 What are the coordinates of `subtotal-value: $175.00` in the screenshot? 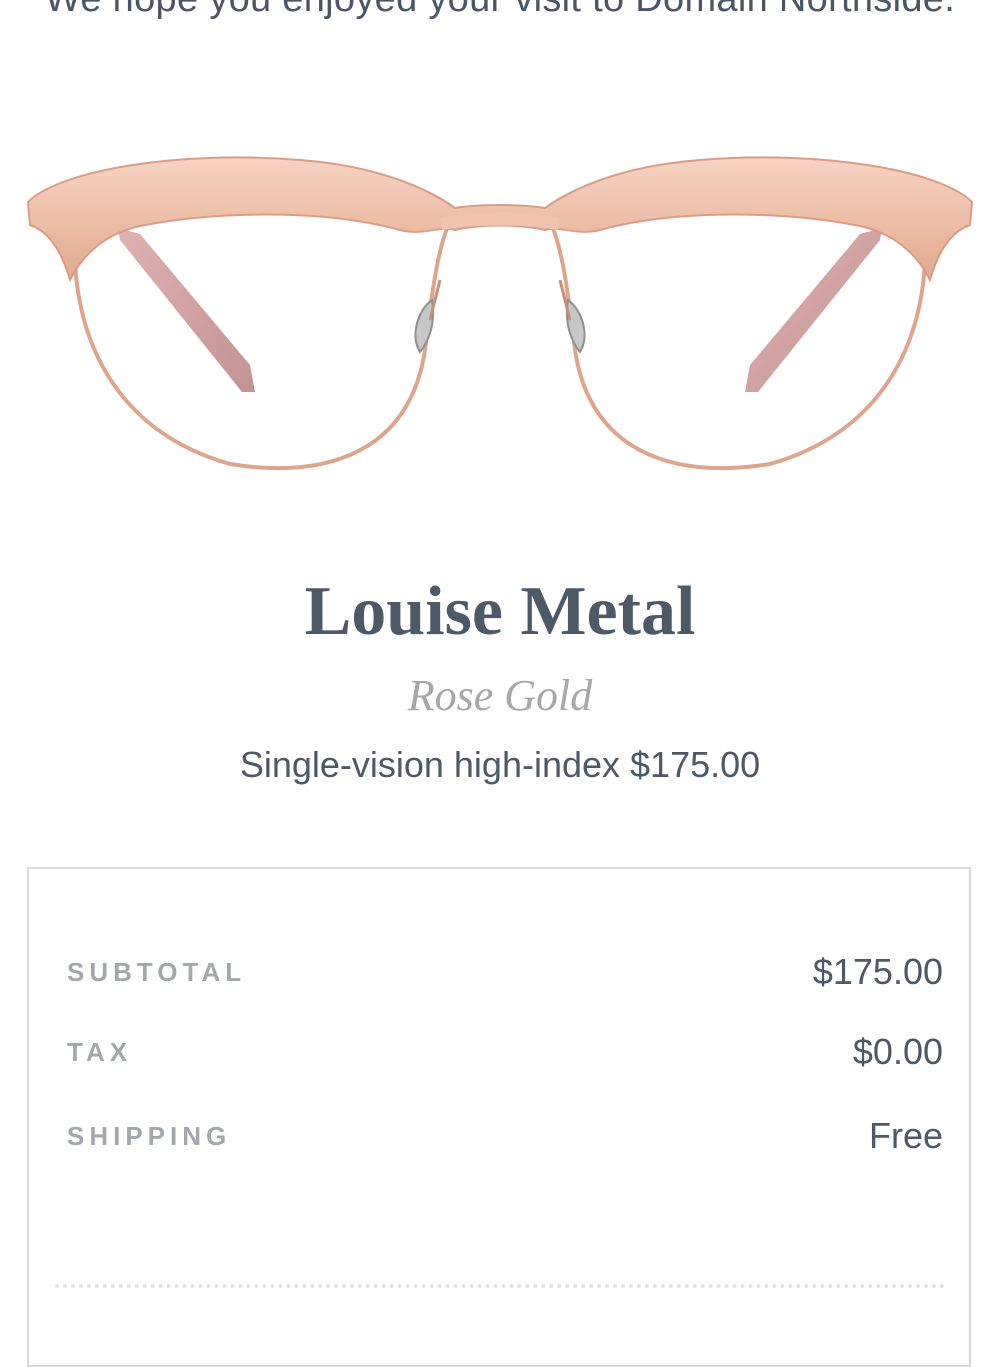 It's located at (877, 971).